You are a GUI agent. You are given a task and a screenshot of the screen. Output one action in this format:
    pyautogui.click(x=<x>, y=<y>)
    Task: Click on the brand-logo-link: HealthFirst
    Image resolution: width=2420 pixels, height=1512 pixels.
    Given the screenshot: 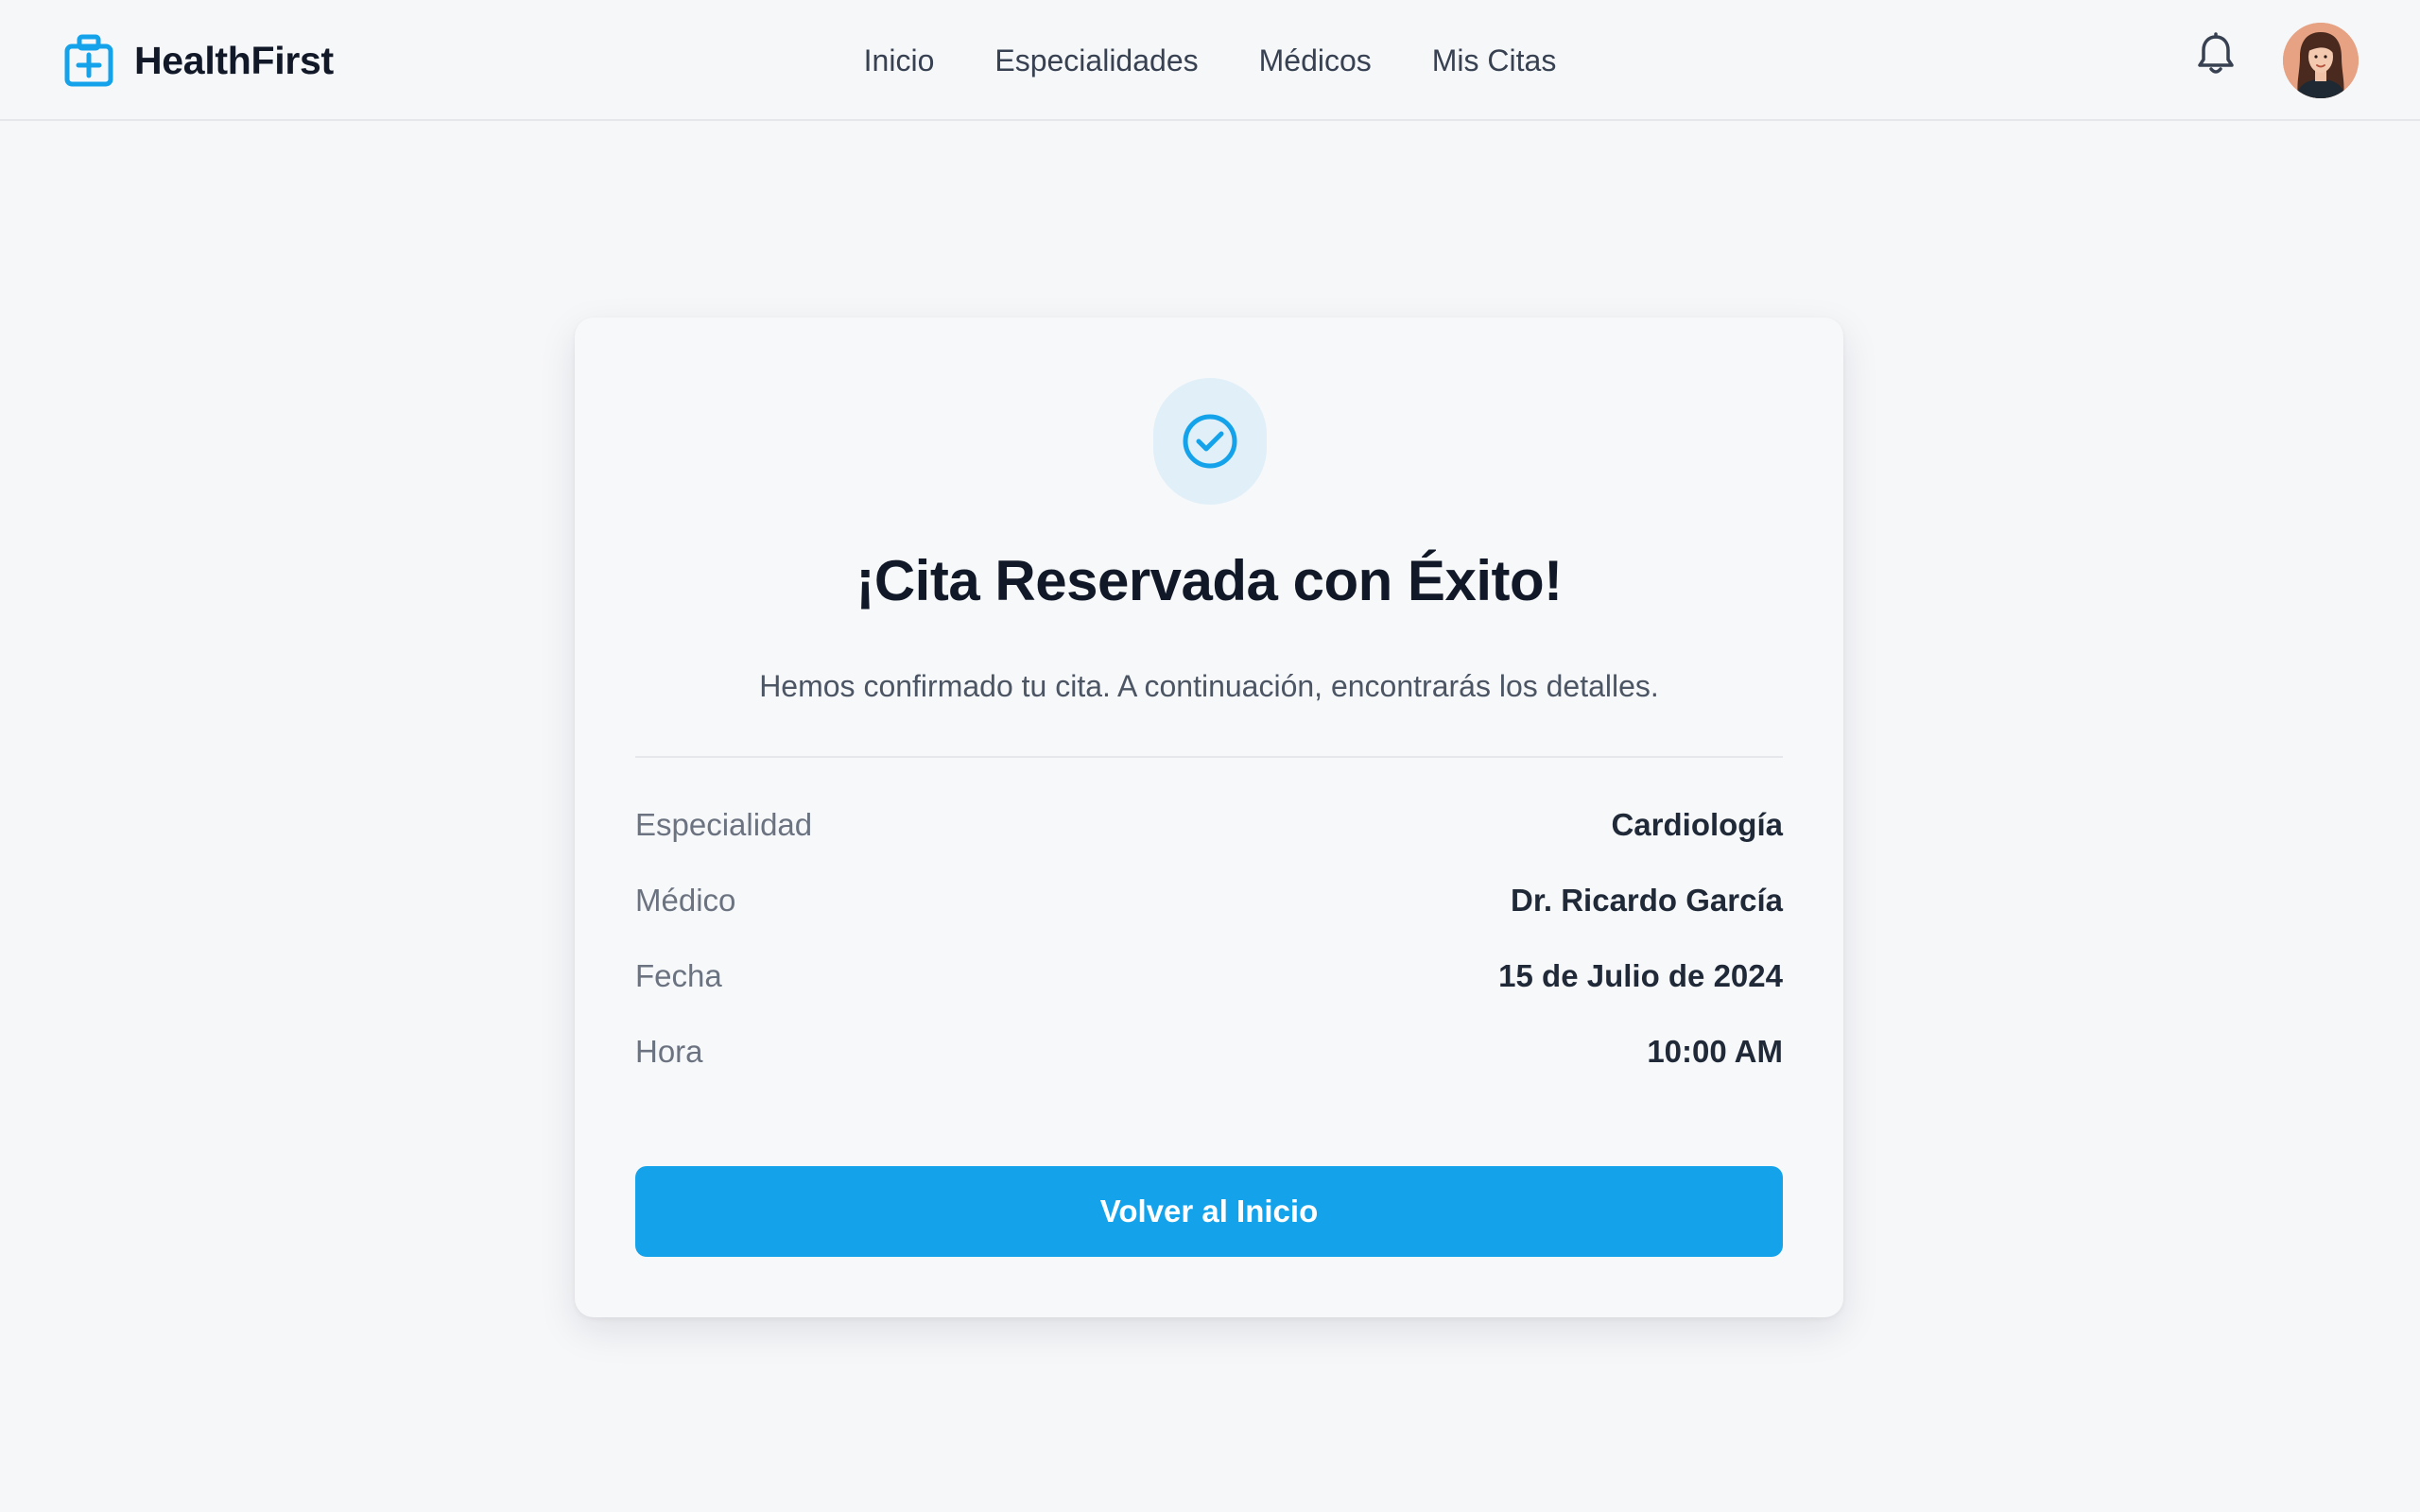 What is the action you would take?
    pyautogui.click(x=199, y=60)
    